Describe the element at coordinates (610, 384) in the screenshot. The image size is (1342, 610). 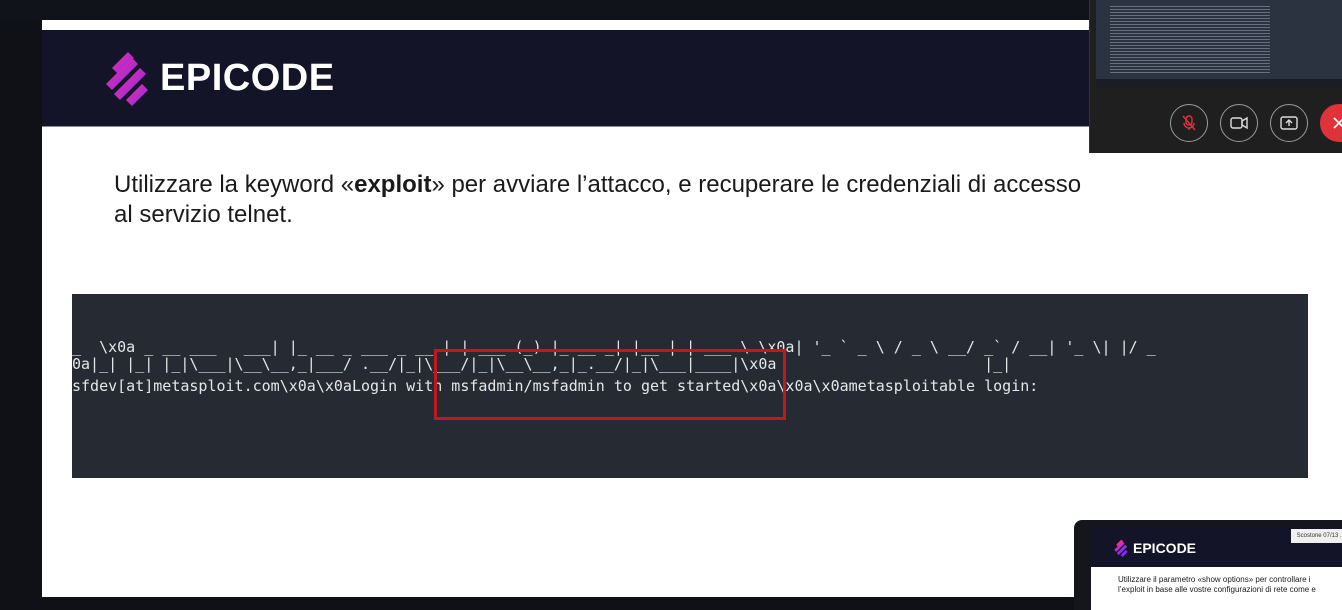
I see `credentials-highlight-box` at that location.